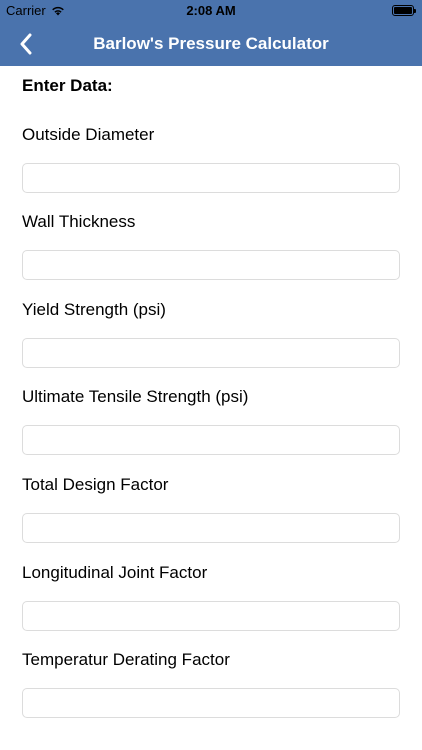 This screenshot has height=750, width=422. Describe the element at coordinates (88, 134) in the screenshot. I see `outside-diameter-label: Outside Diameter` at that location.